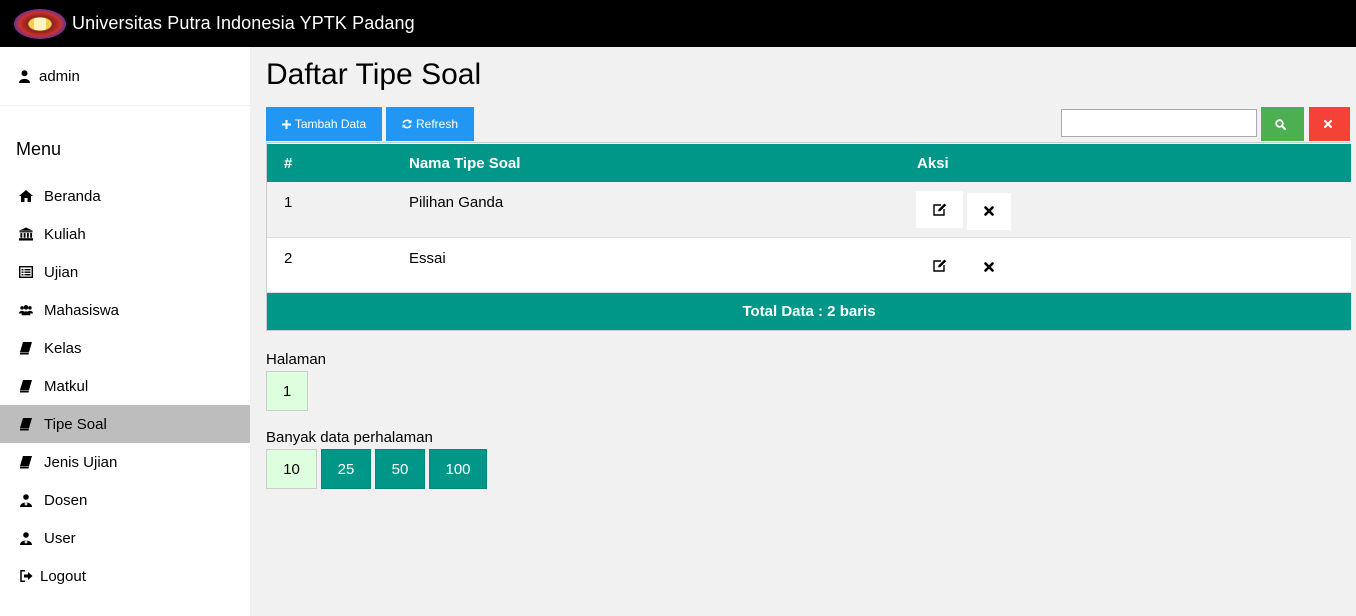 This screenshot has height=616, width=1356. Describe the element at coordinates (125, 234) in the screenshot. I see `sidebar-item-kuliah: Kuliah` at that location.